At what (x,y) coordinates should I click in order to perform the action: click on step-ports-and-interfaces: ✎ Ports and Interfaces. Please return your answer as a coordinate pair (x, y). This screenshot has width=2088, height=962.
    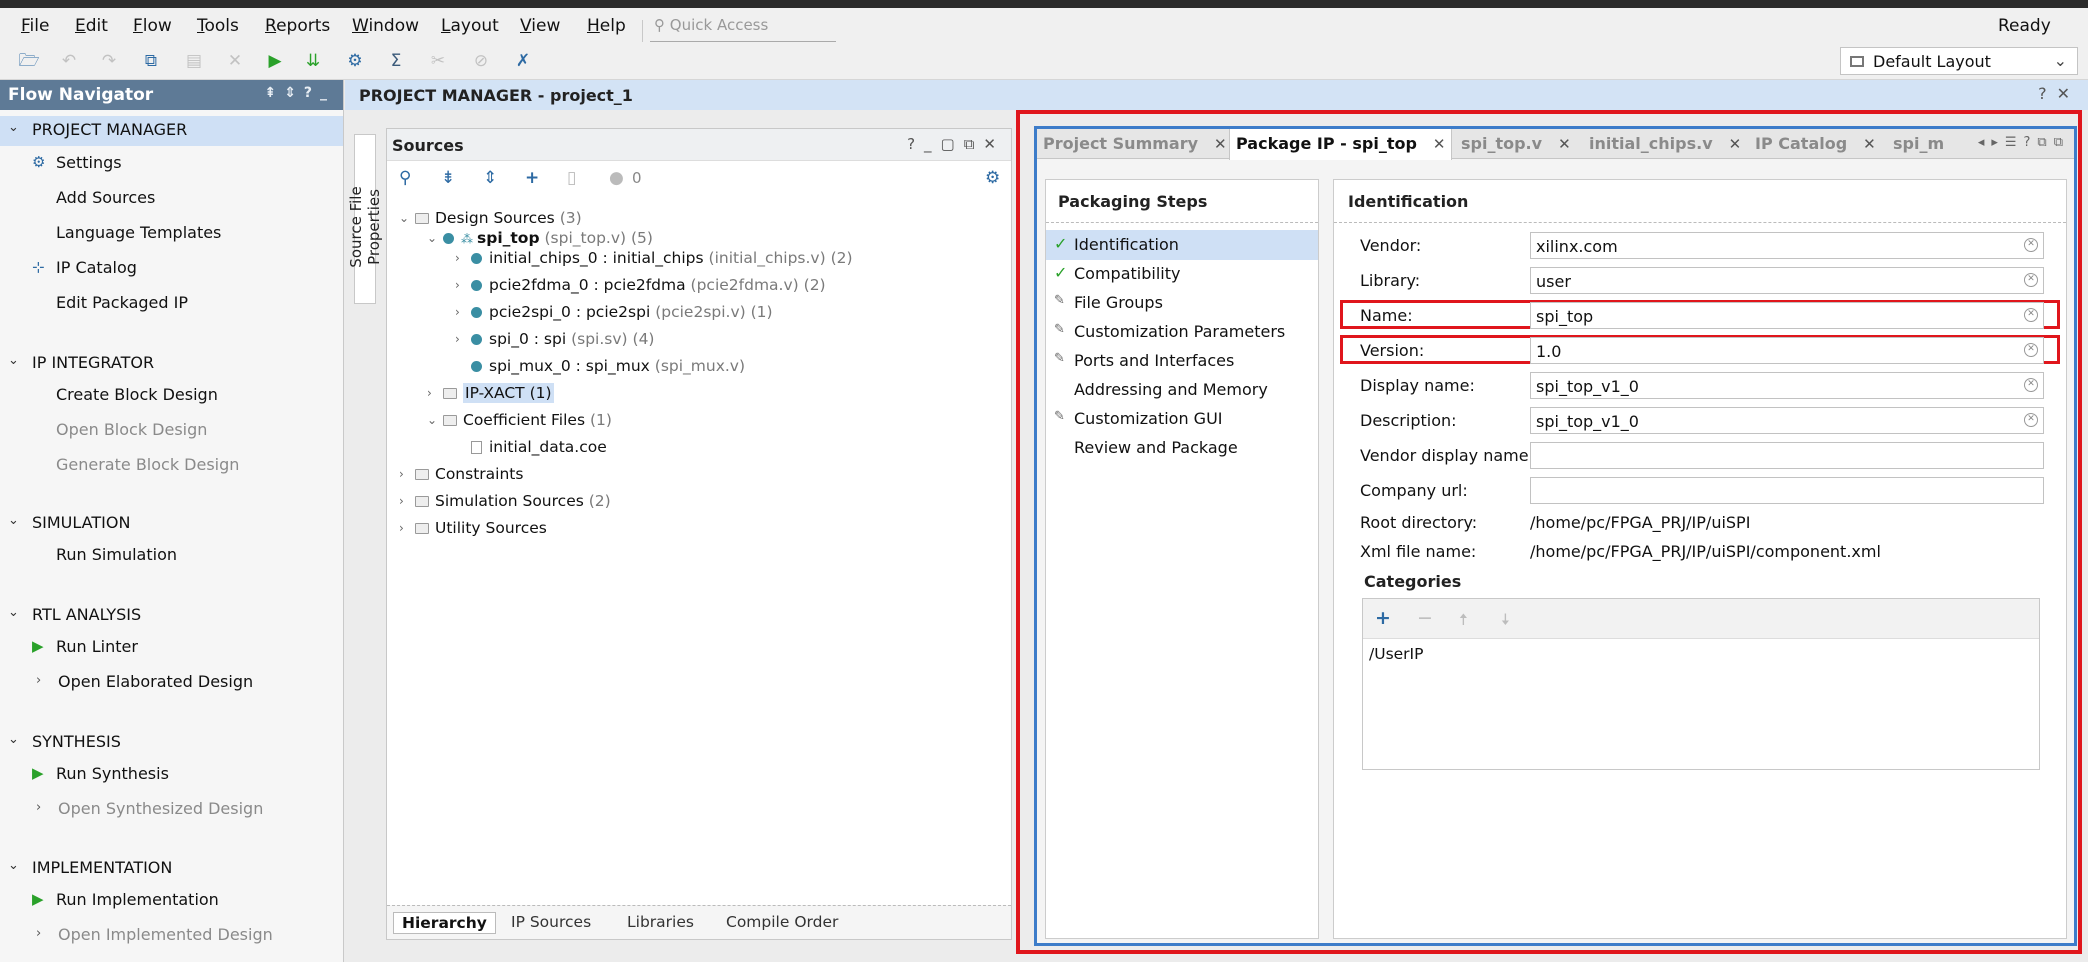
    Looking at the image, I should click on (1182, 361).